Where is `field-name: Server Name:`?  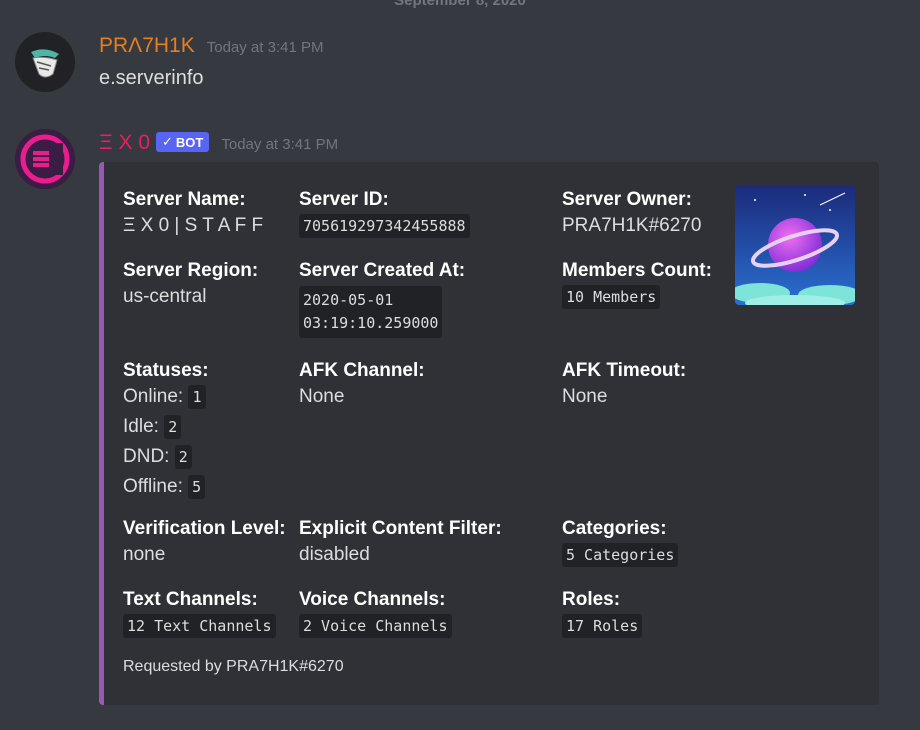 field-name: Server Name: is located at coordinates (184, 199).